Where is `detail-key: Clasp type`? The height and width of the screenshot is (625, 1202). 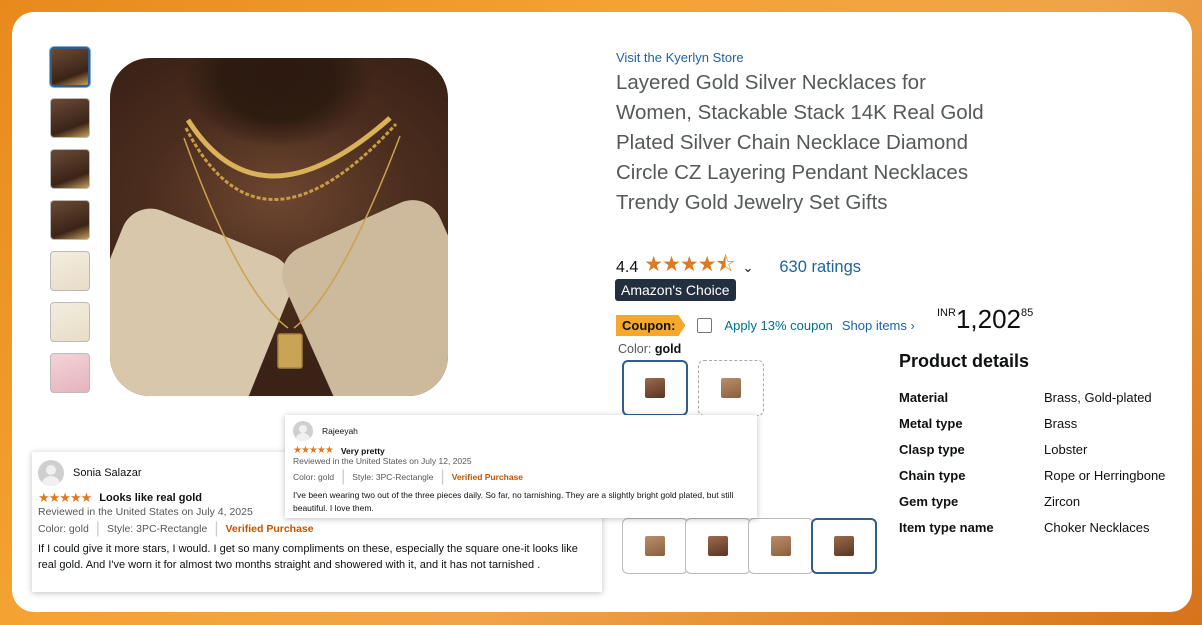 detail-key: Clasp type is located at coordinates (932, 449).